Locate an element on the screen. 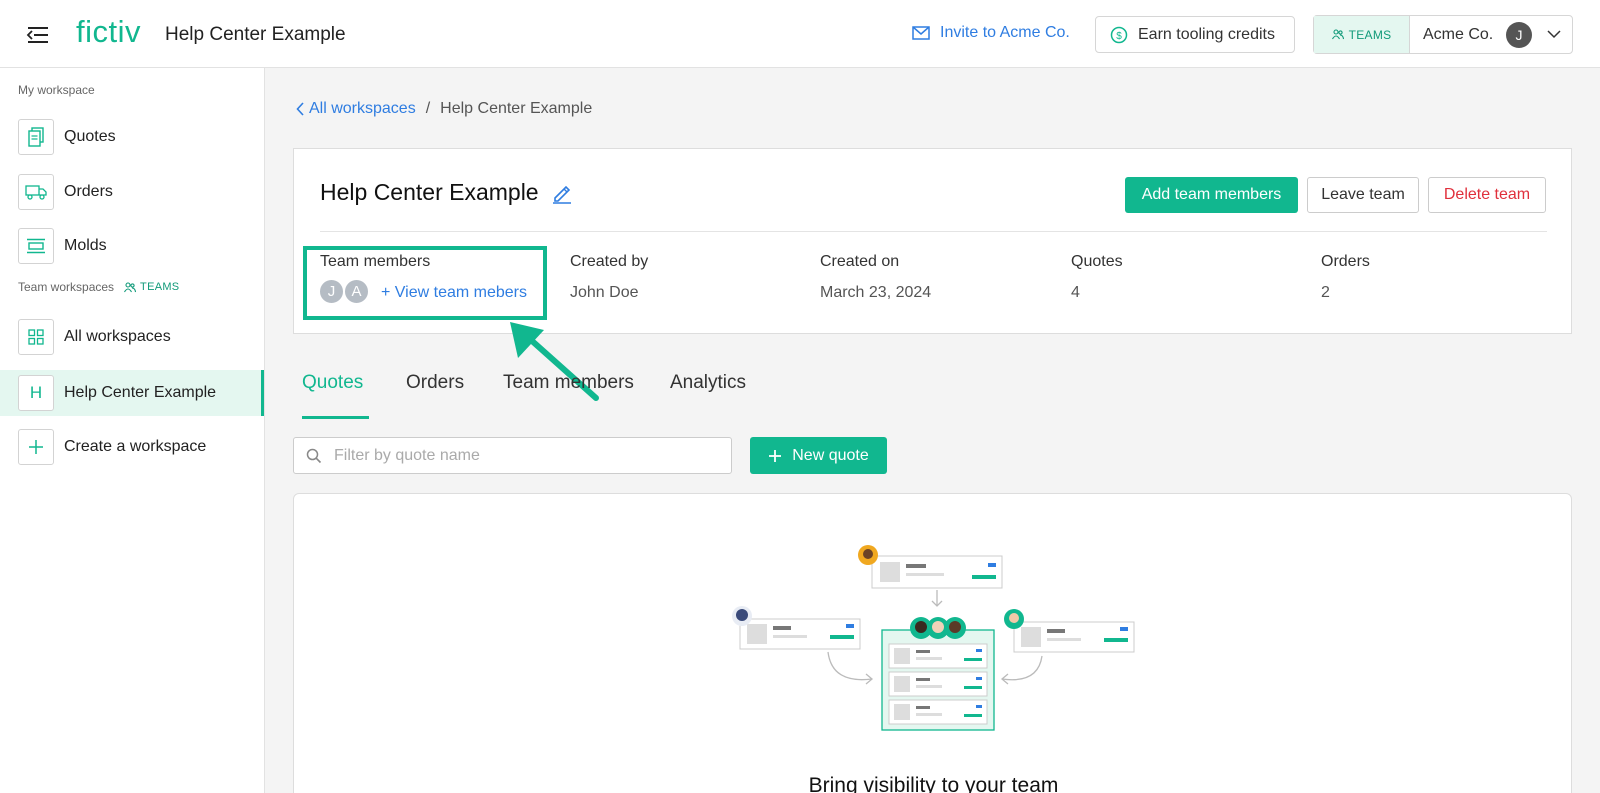  invite-link: Invite to Acme Co. is located at coordinates (991, 33).